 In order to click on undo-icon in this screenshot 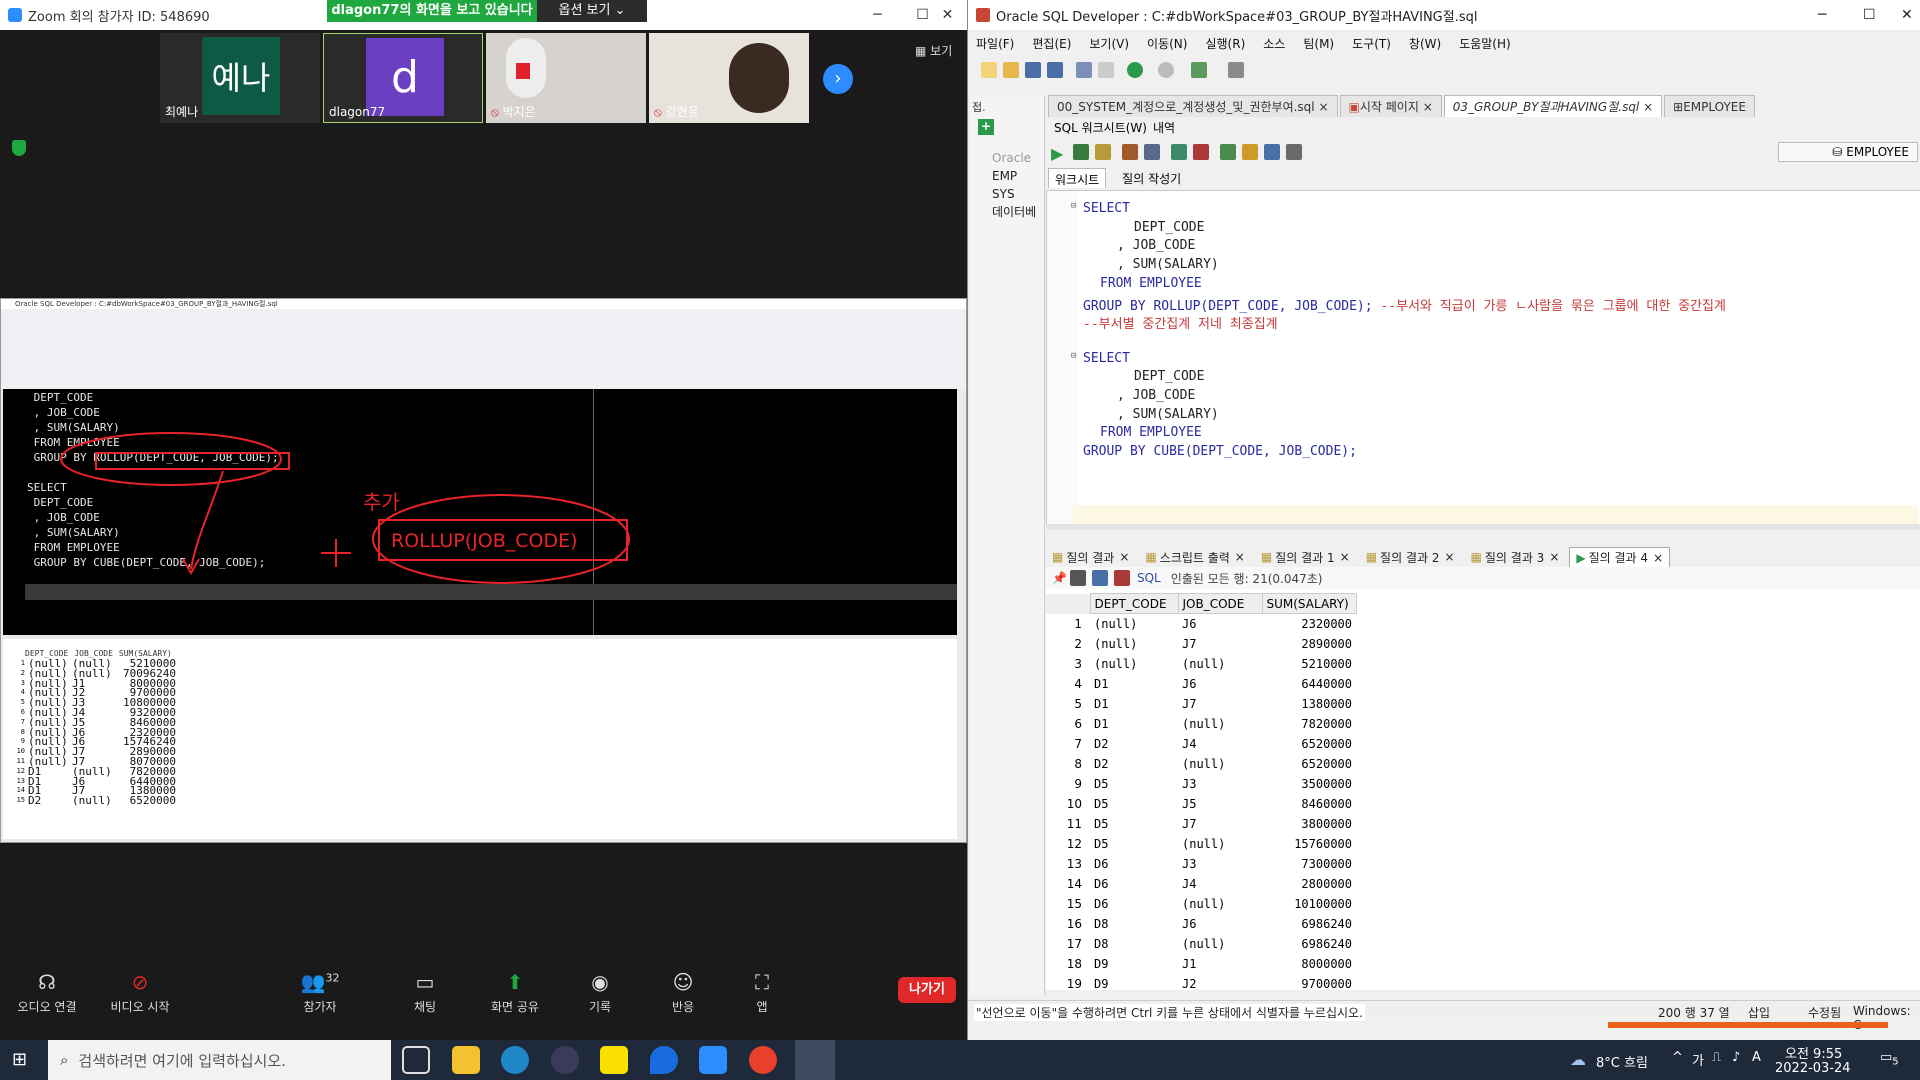, I will do `click(1084, 70)`.